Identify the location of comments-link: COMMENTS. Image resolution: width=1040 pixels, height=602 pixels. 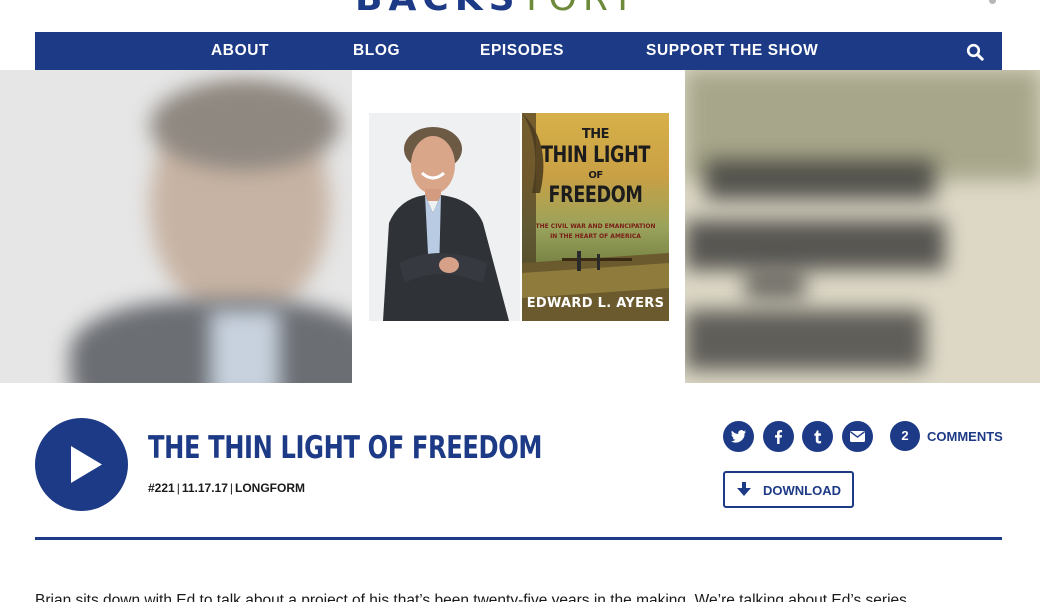
(965, 436).